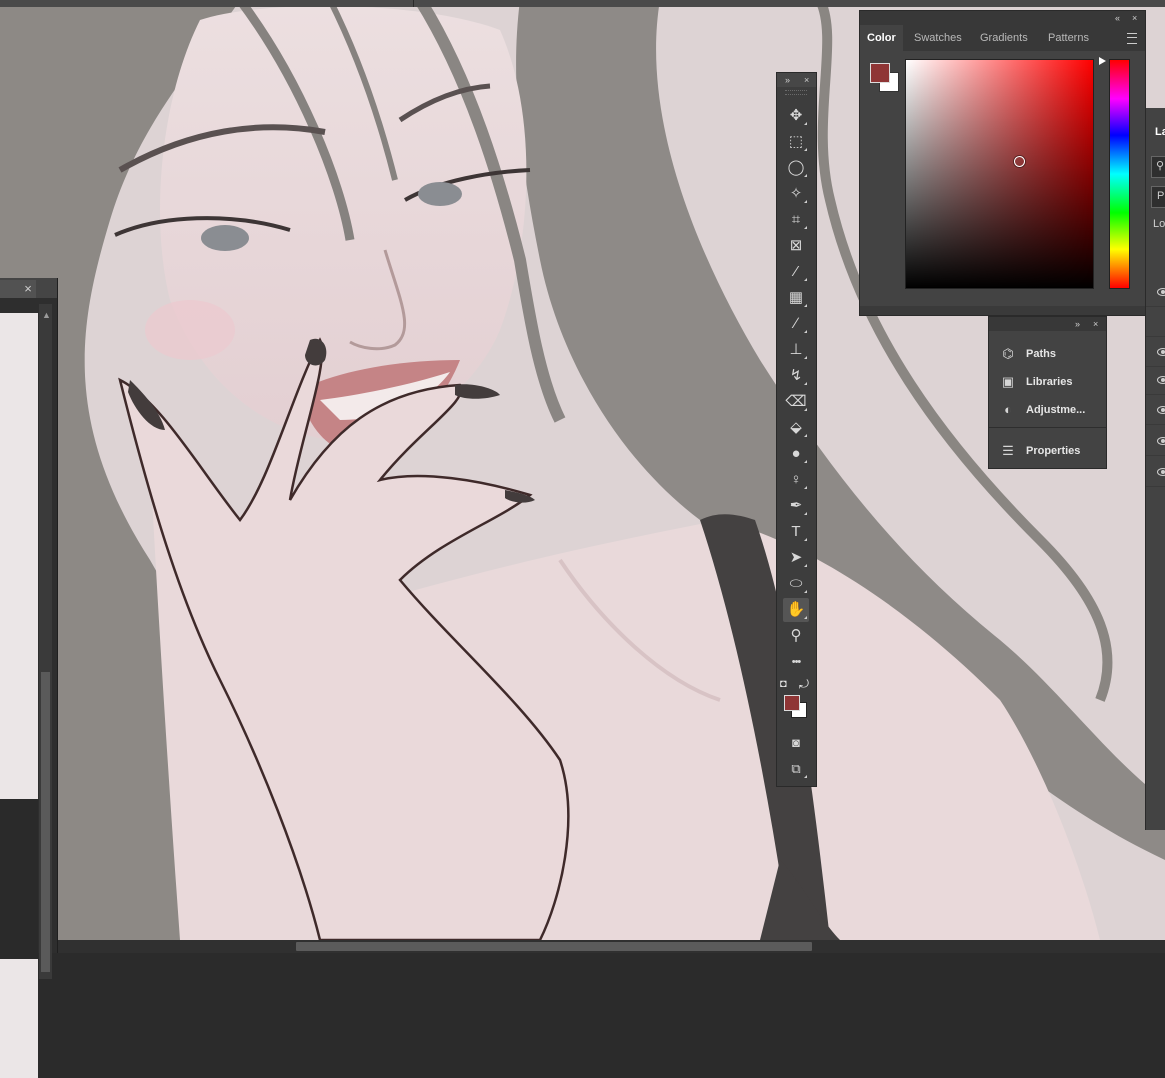 The image size is (1165, 1078). Describe the element at coordinates (796, 428) in the screenshot. I see `paint-bucket-tool-button: ⬙` at that location.